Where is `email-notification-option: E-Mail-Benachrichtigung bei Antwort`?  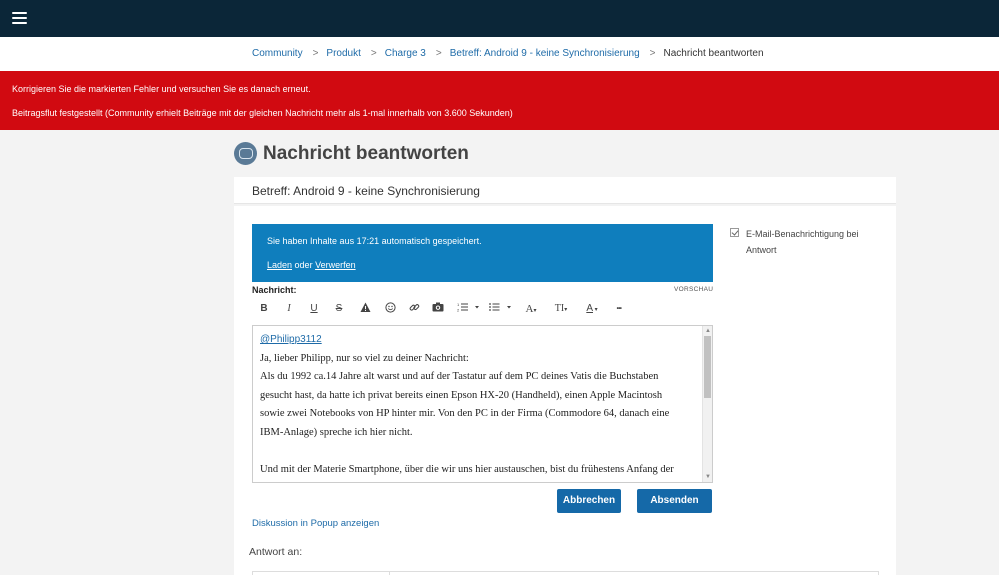
email-notification-option: E-Mail-Benachrichtigung bei Antwort is located at coordinates (805, 242).